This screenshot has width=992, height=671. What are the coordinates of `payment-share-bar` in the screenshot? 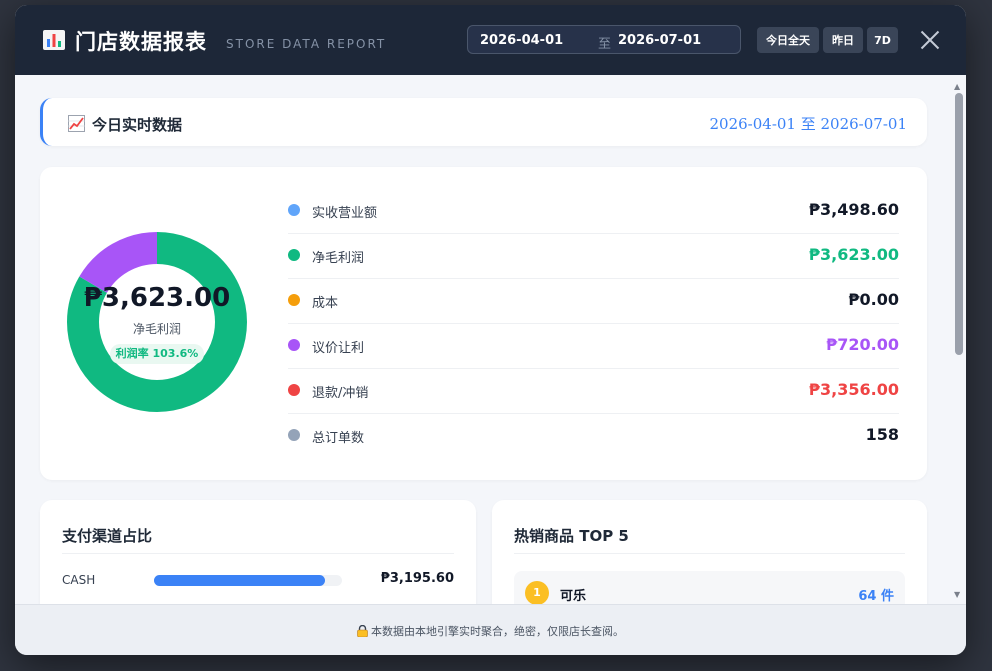 It's located at (240, 580).